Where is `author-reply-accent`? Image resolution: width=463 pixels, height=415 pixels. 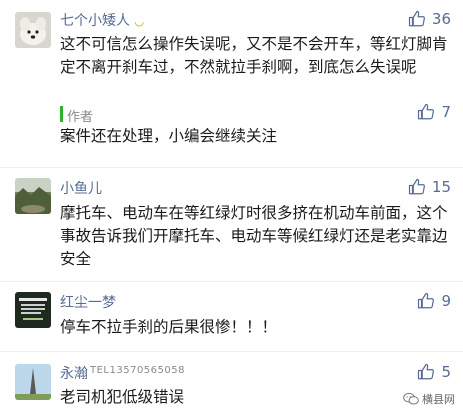 author-reply-accent is located at coordinates (61, 114).